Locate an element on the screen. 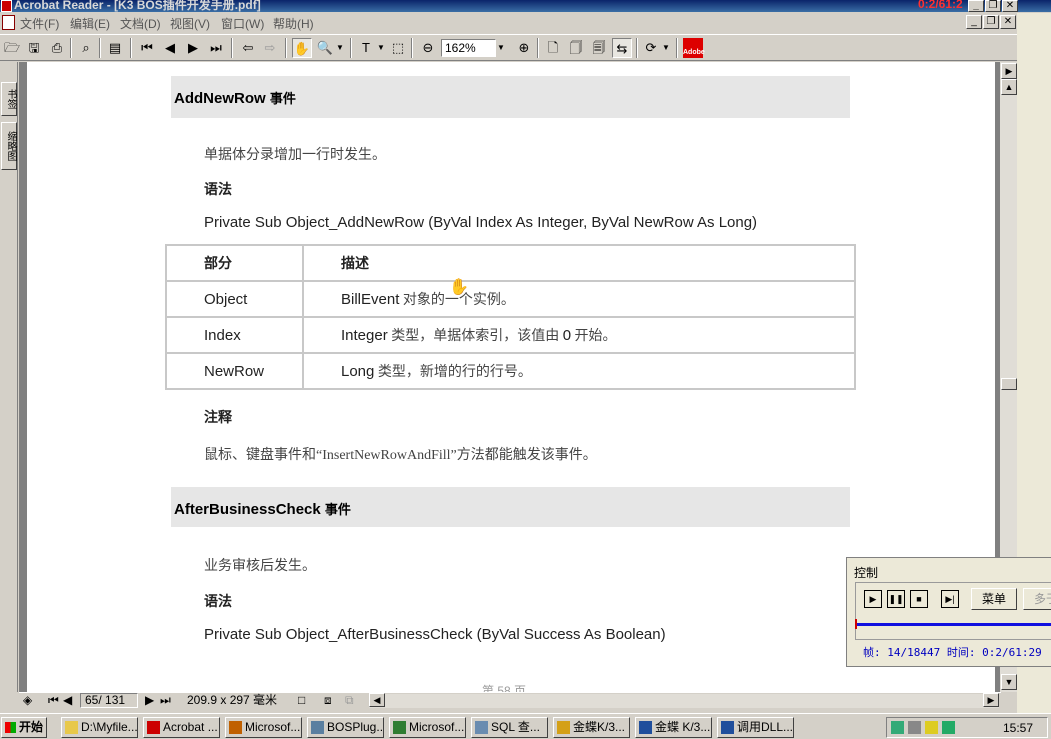  menu-document: 文档(D) is located at coordinates (140, 23).